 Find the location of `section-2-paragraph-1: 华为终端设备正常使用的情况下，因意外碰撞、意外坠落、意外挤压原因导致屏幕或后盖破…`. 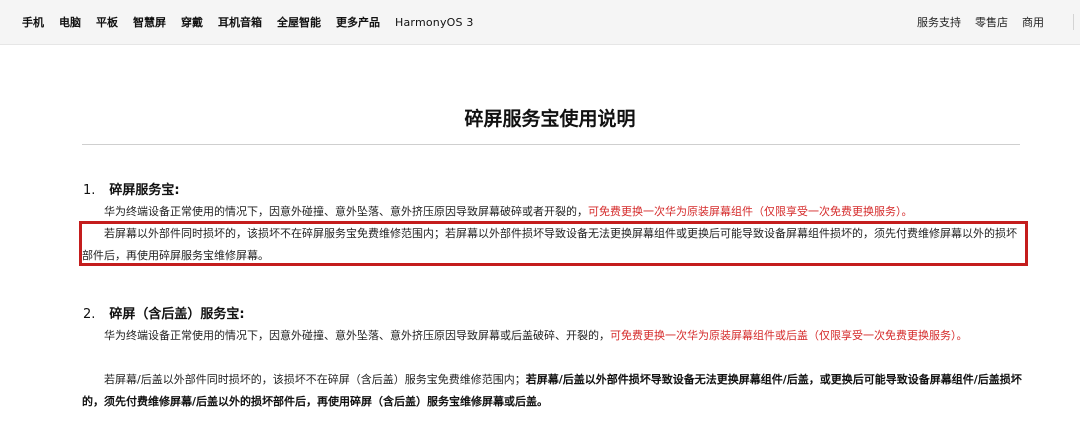

section-2-paragraph-1: 华为终端设备正常使用的情况下，因意外碰撞、意外坠落、意外挤压原因导致屏幕或后盖破… is located at coordinates (552, 336).